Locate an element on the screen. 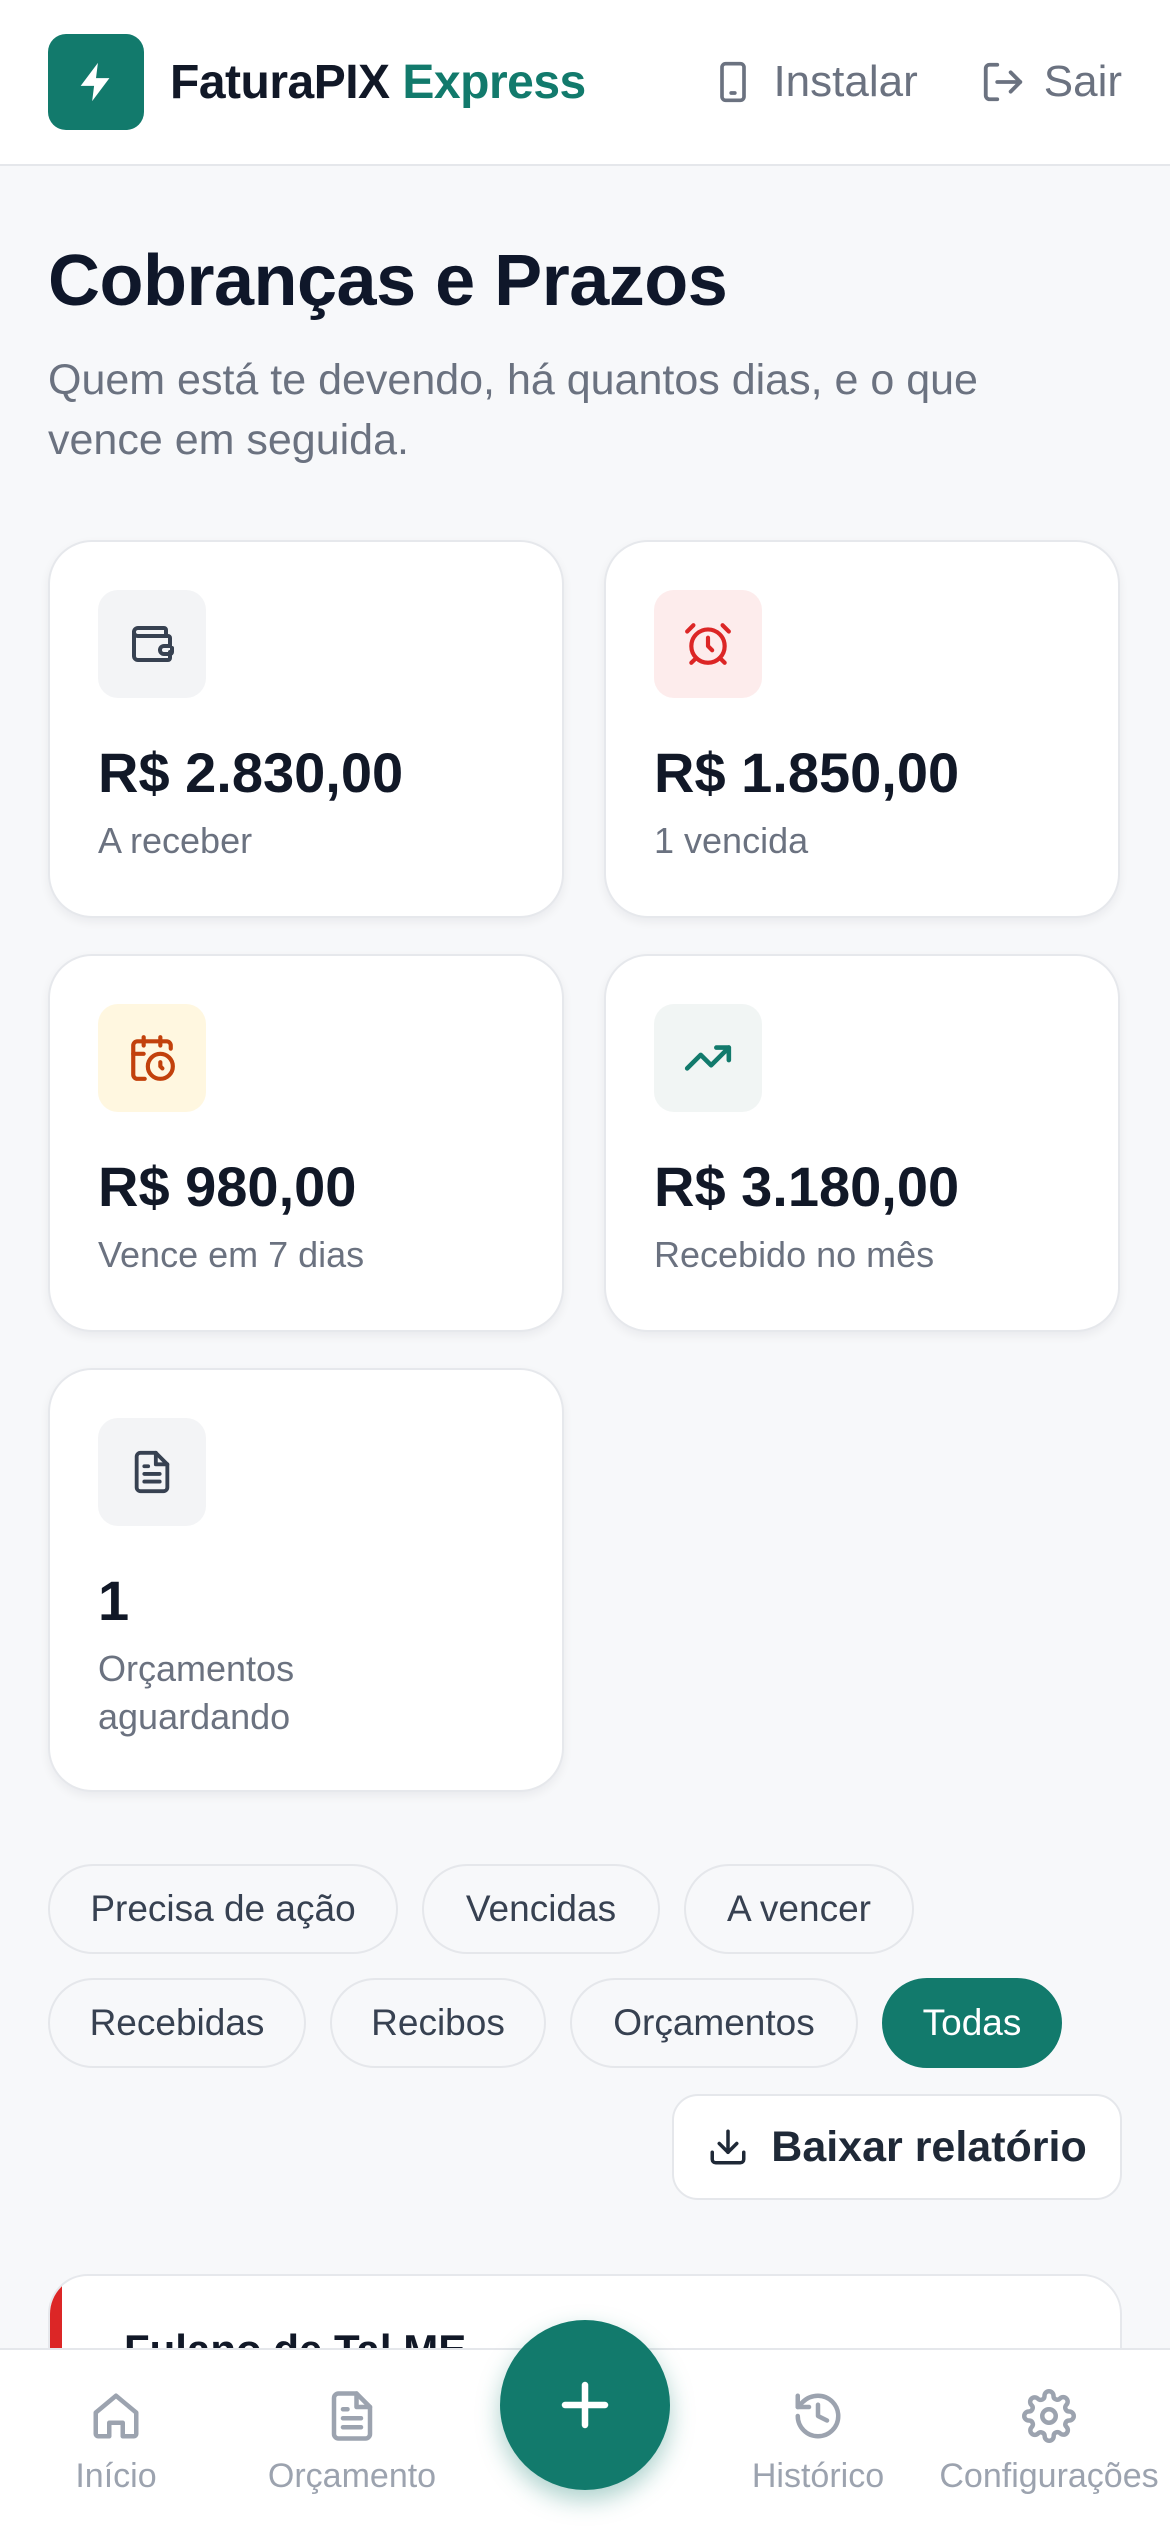 The image size is (1170, 2532). filter-overdue: Vencidas is located at coordinates (541, 1909).